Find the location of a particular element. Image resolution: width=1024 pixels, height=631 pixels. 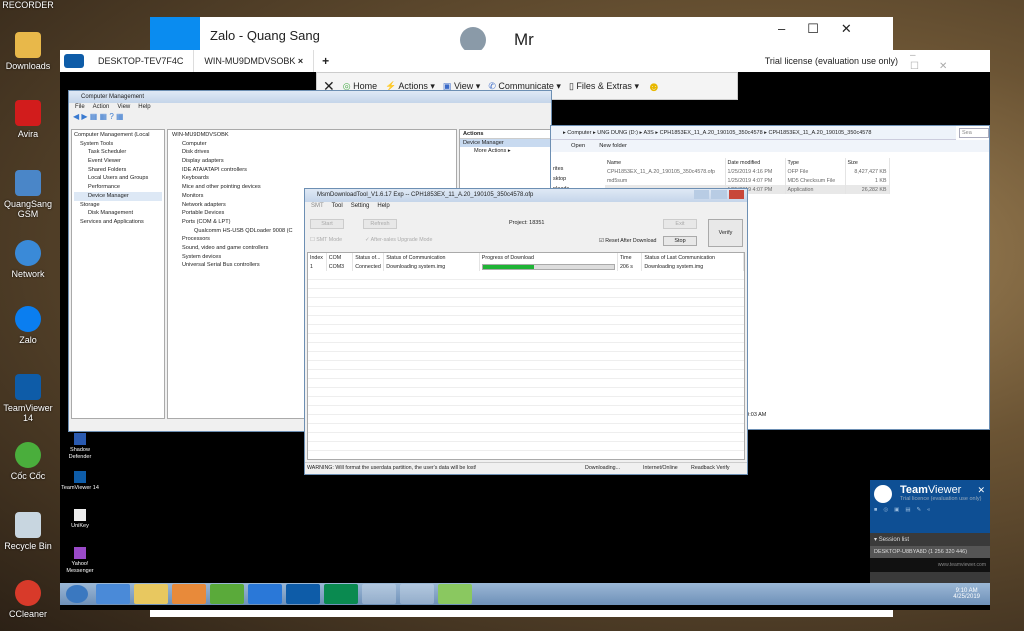

taskbar-explorer-icon is located at coordinates (151, 594).